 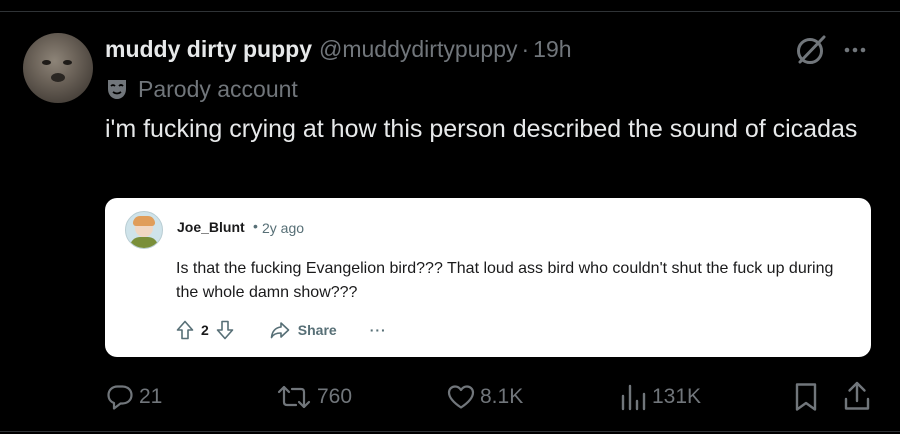 What do you see at coordinates (857, 396) in the screenshot?
I see `share-icon` at bounding box center [857, 396].